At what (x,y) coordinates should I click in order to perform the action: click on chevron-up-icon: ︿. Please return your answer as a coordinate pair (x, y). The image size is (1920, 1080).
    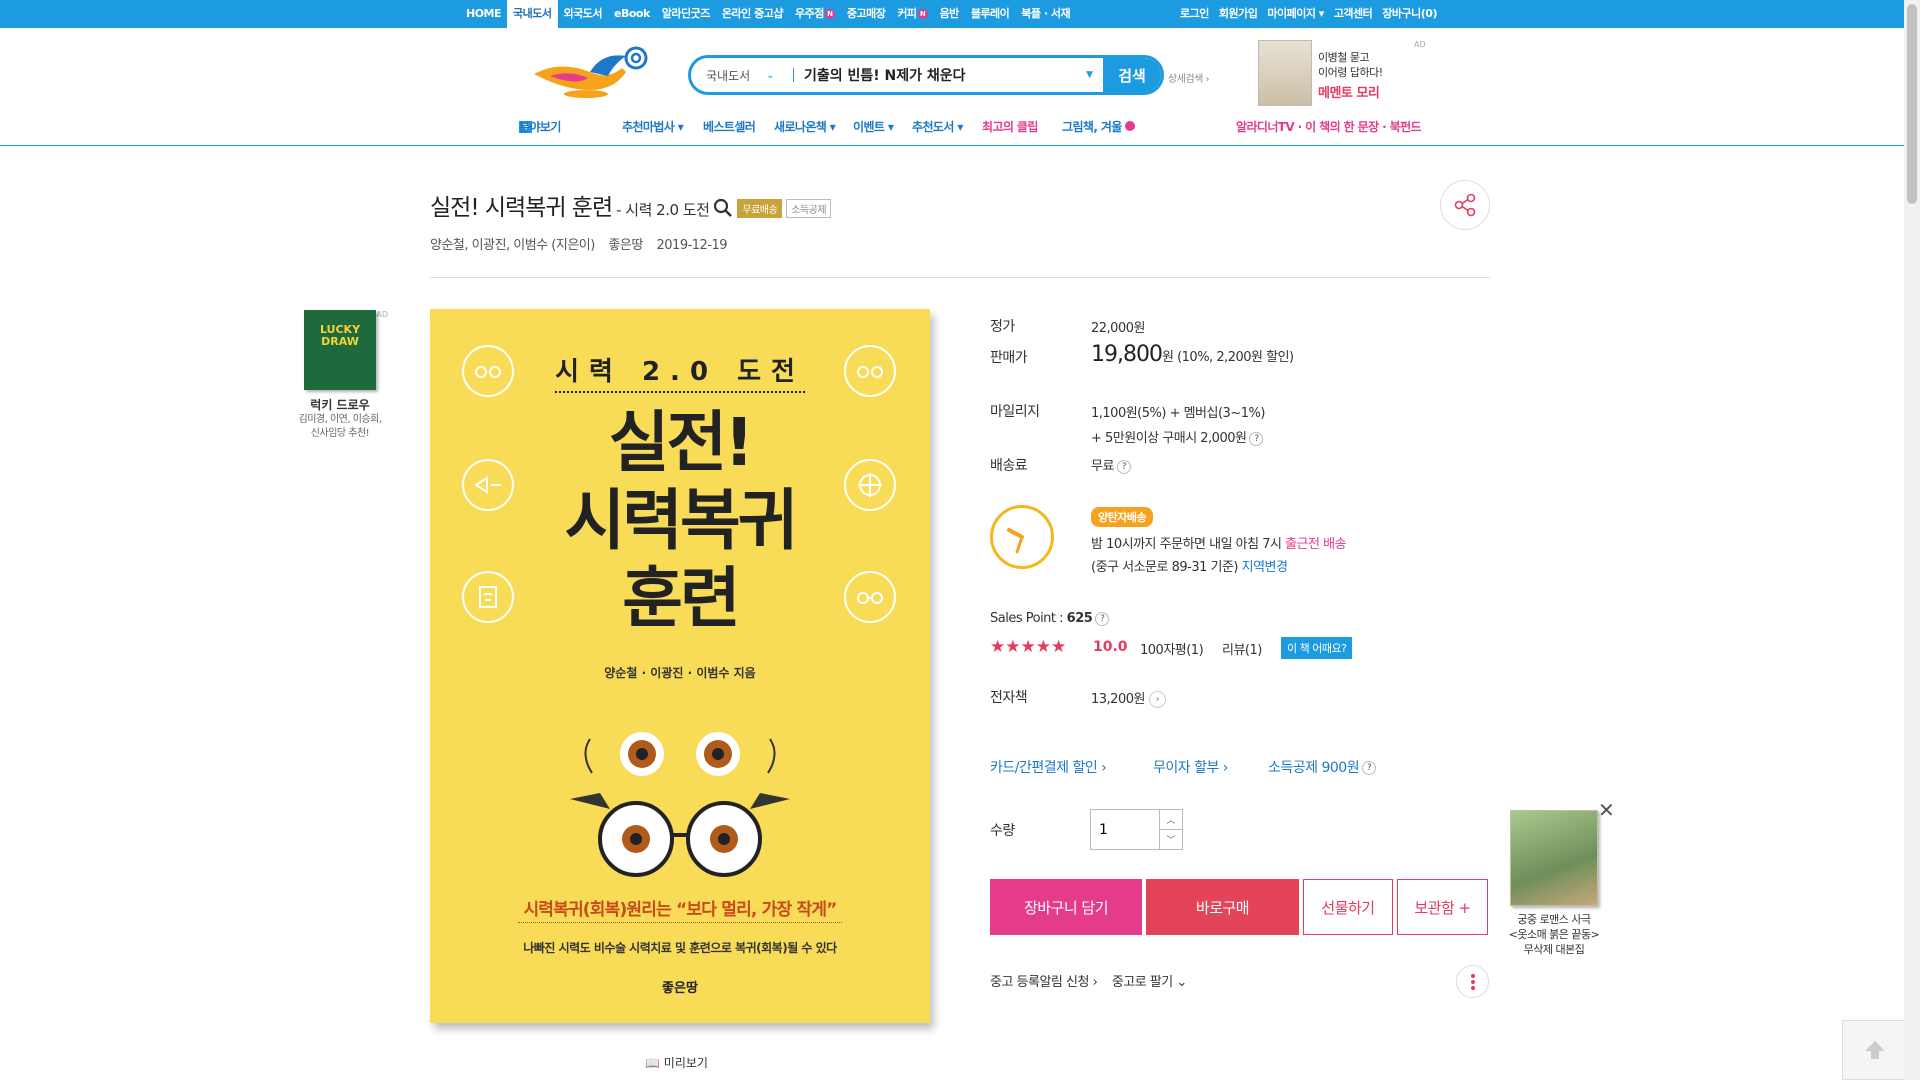
    Looking at the image, I should click on (1171, 819).